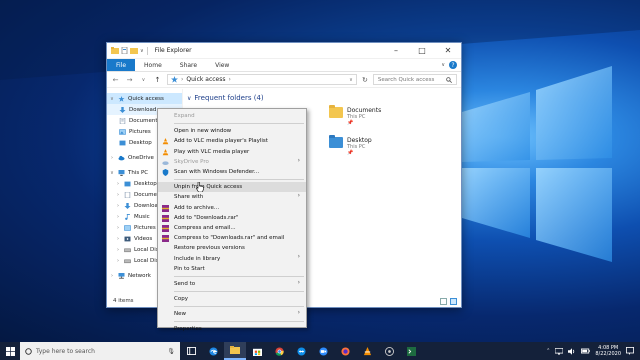  Describe the element at coordinates (235, 351) in the screenshot. I see `file-explorer-taskbar-button` at that location.